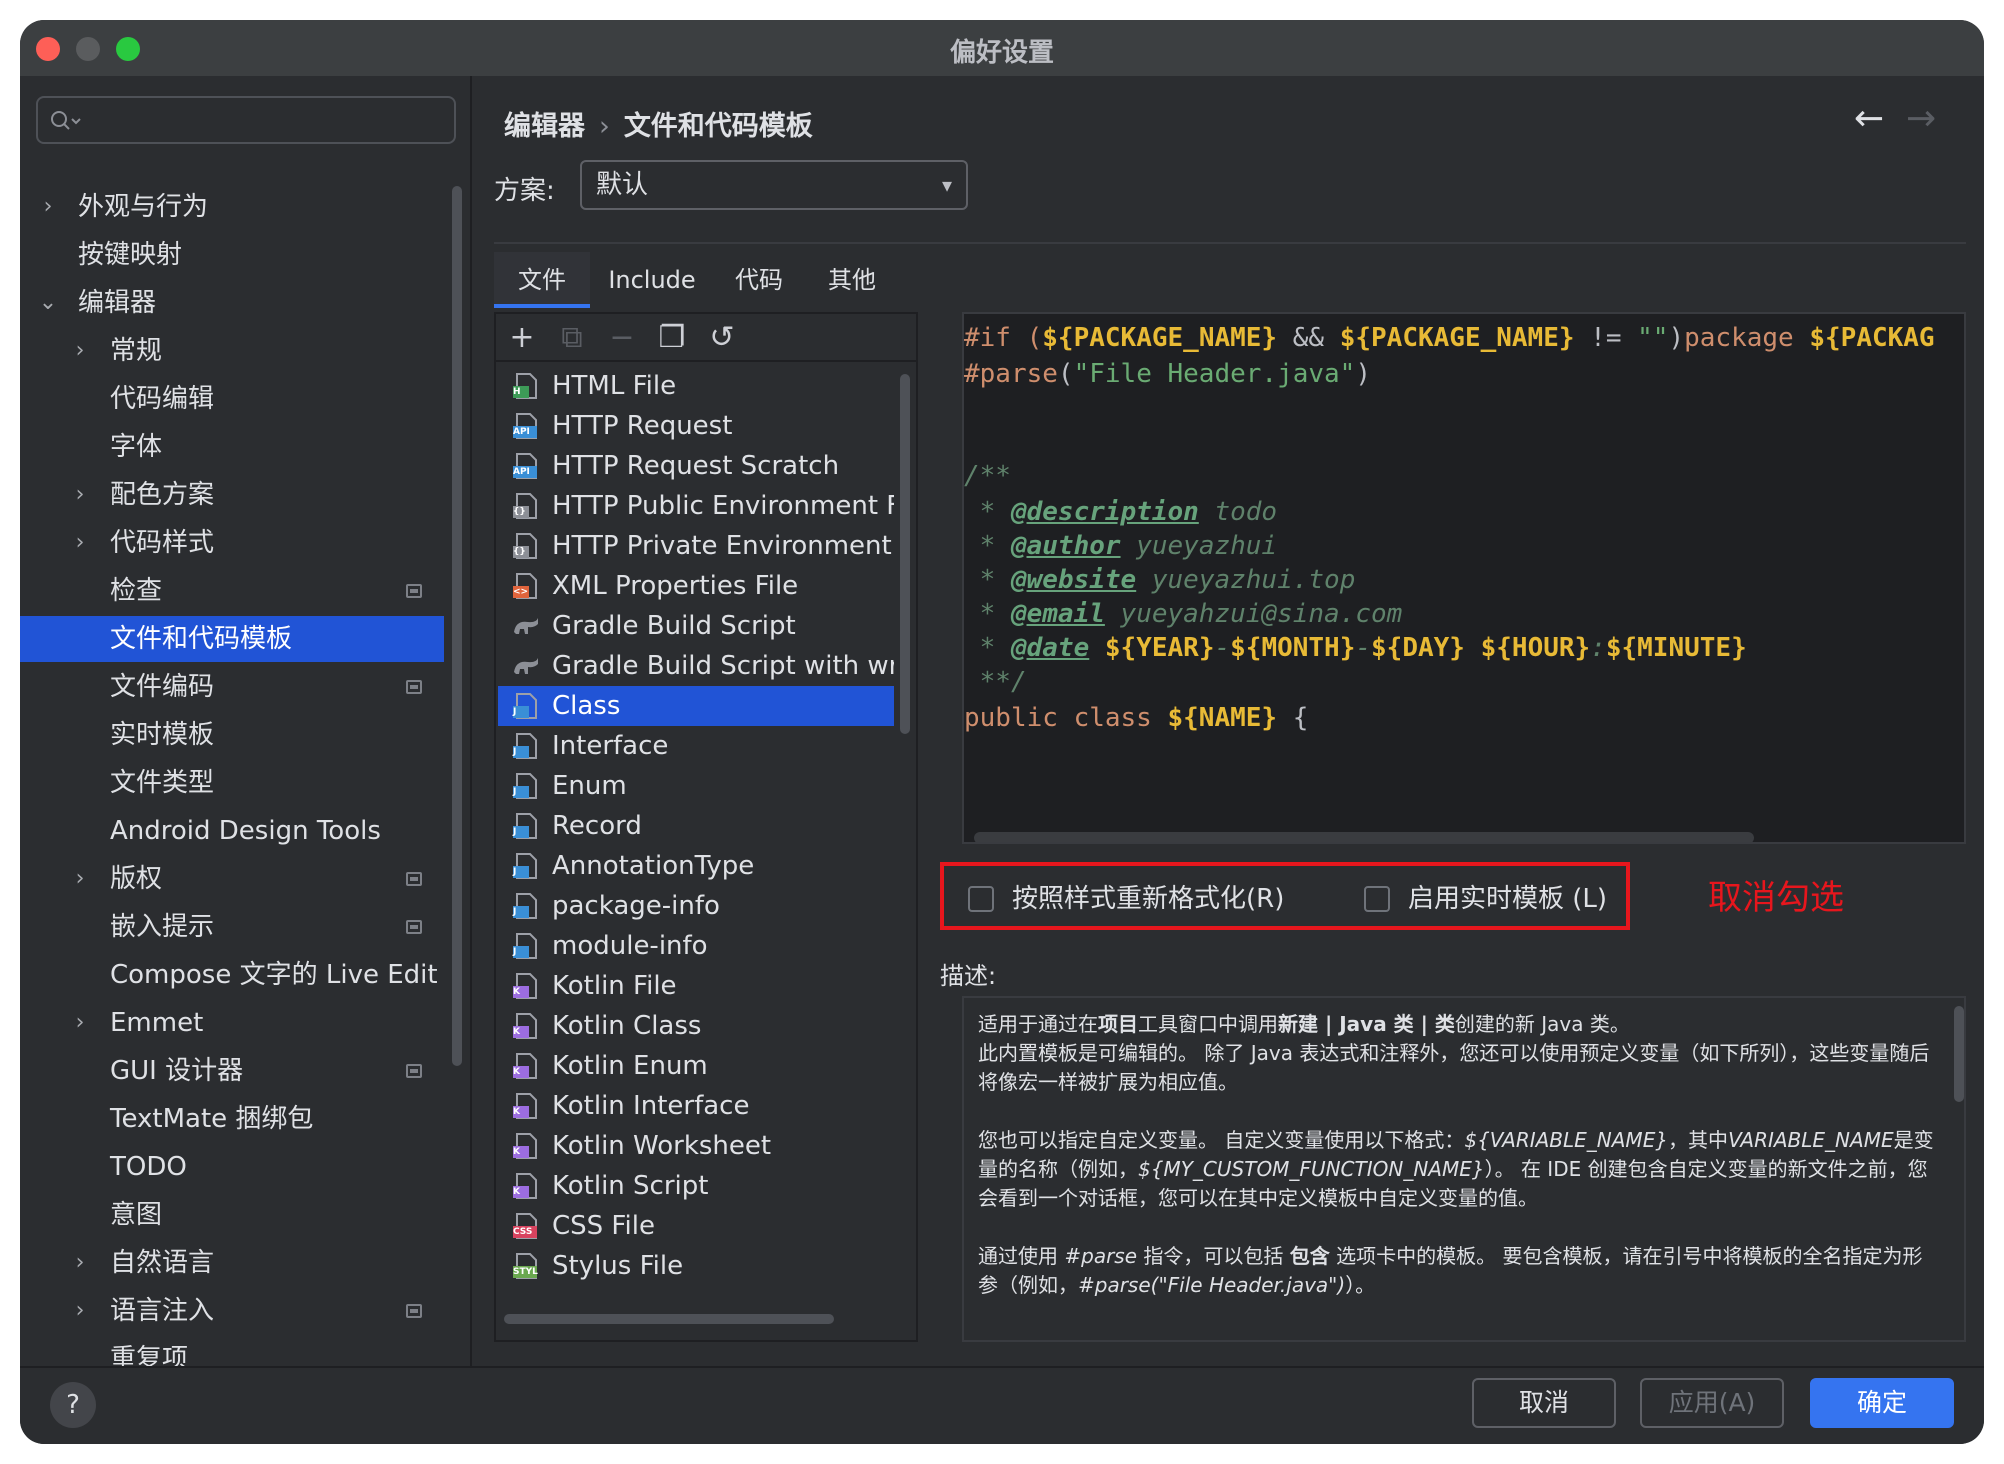  Describe the element at coordinates (905, 554) in the screenshot. I see `list-vertical-scrollbar` at that location.